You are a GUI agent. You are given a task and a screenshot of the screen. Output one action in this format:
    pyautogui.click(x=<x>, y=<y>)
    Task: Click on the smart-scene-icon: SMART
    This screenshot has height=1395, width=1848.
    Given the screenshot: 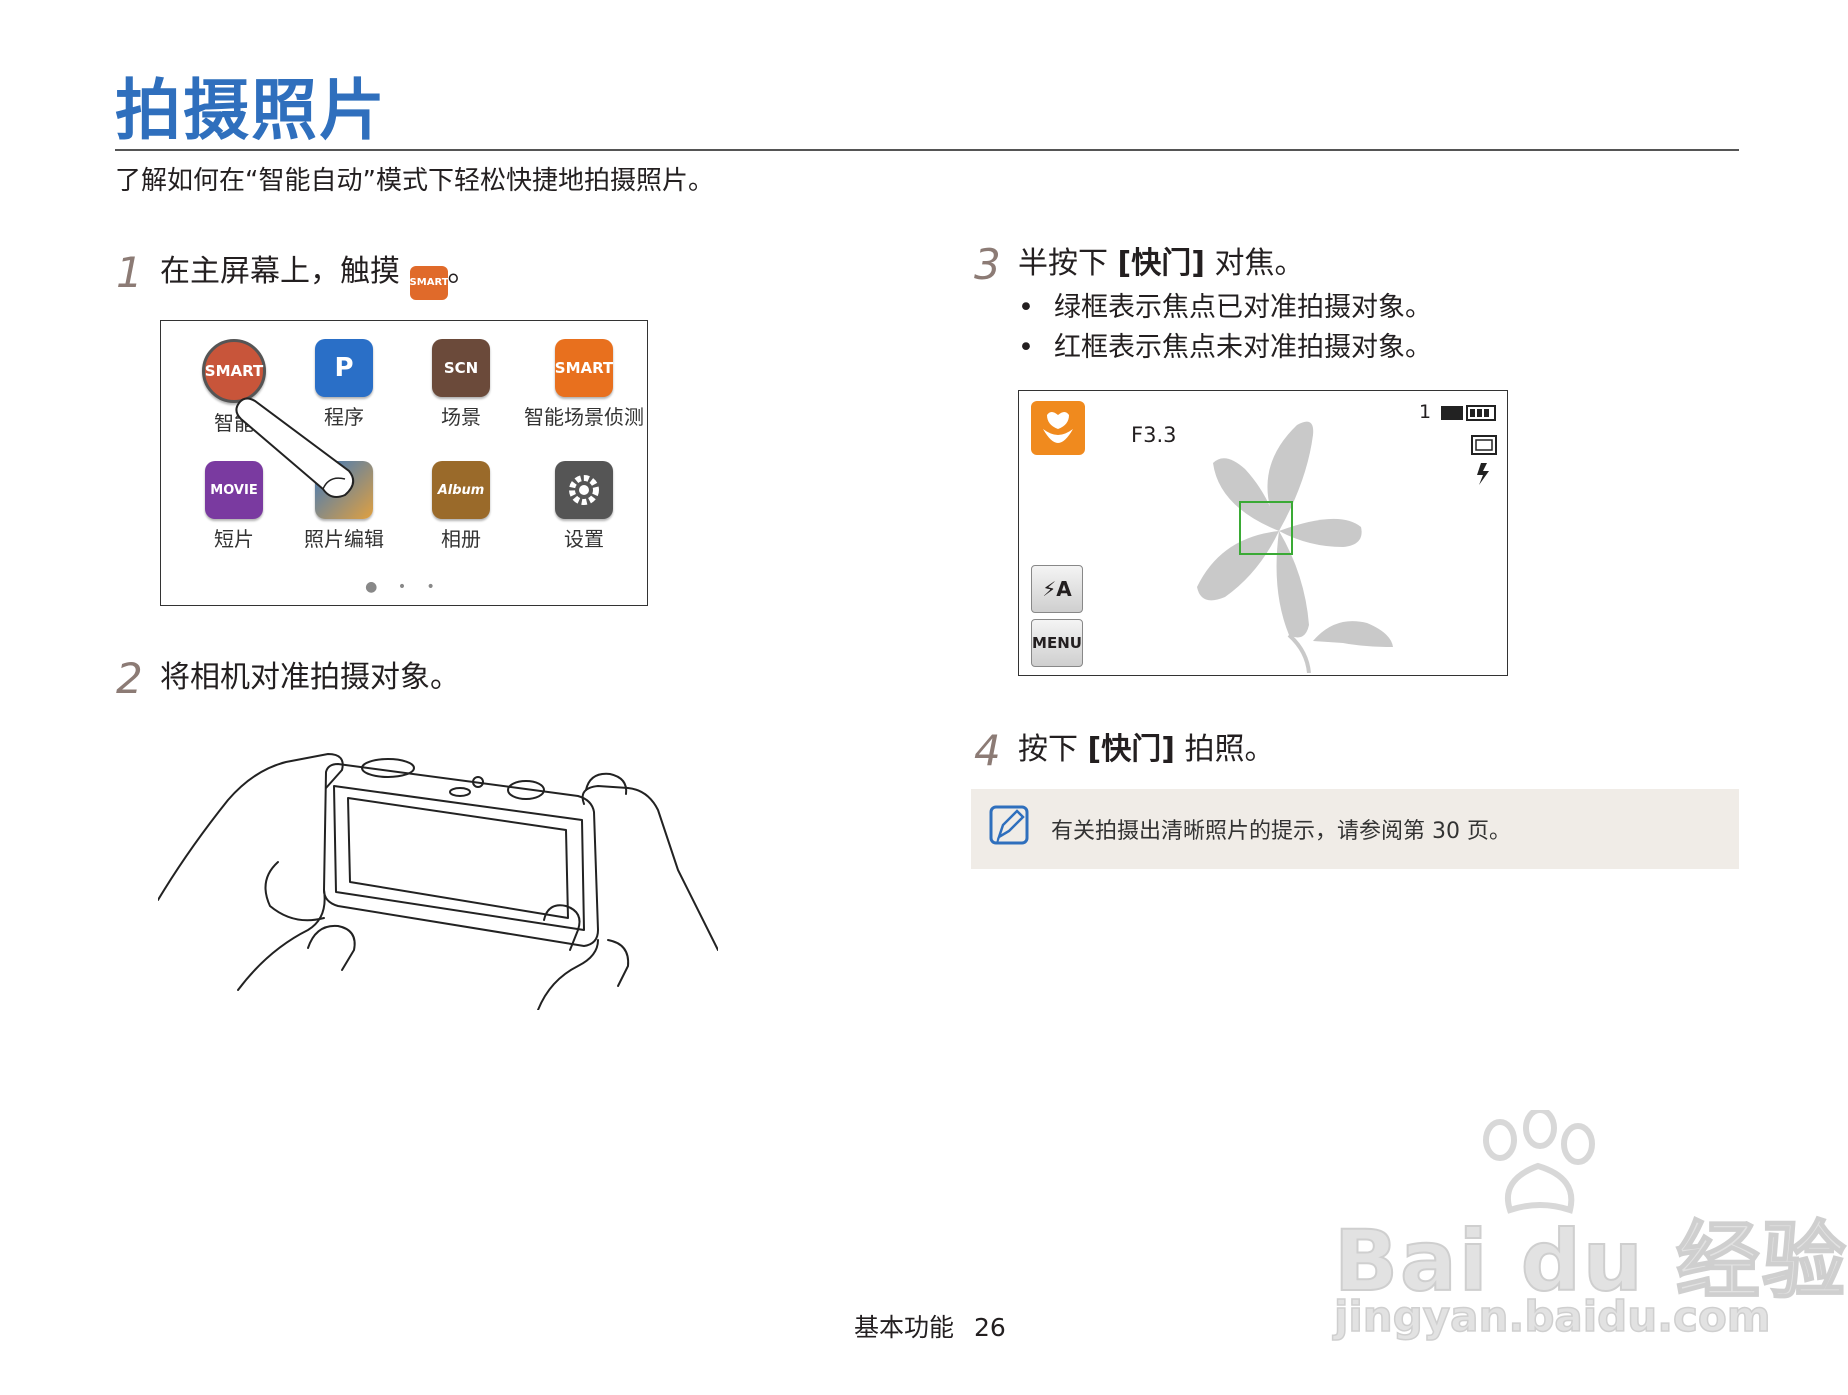 What is the action you would take?
    pyautogui.click(x=584, y=368)
    